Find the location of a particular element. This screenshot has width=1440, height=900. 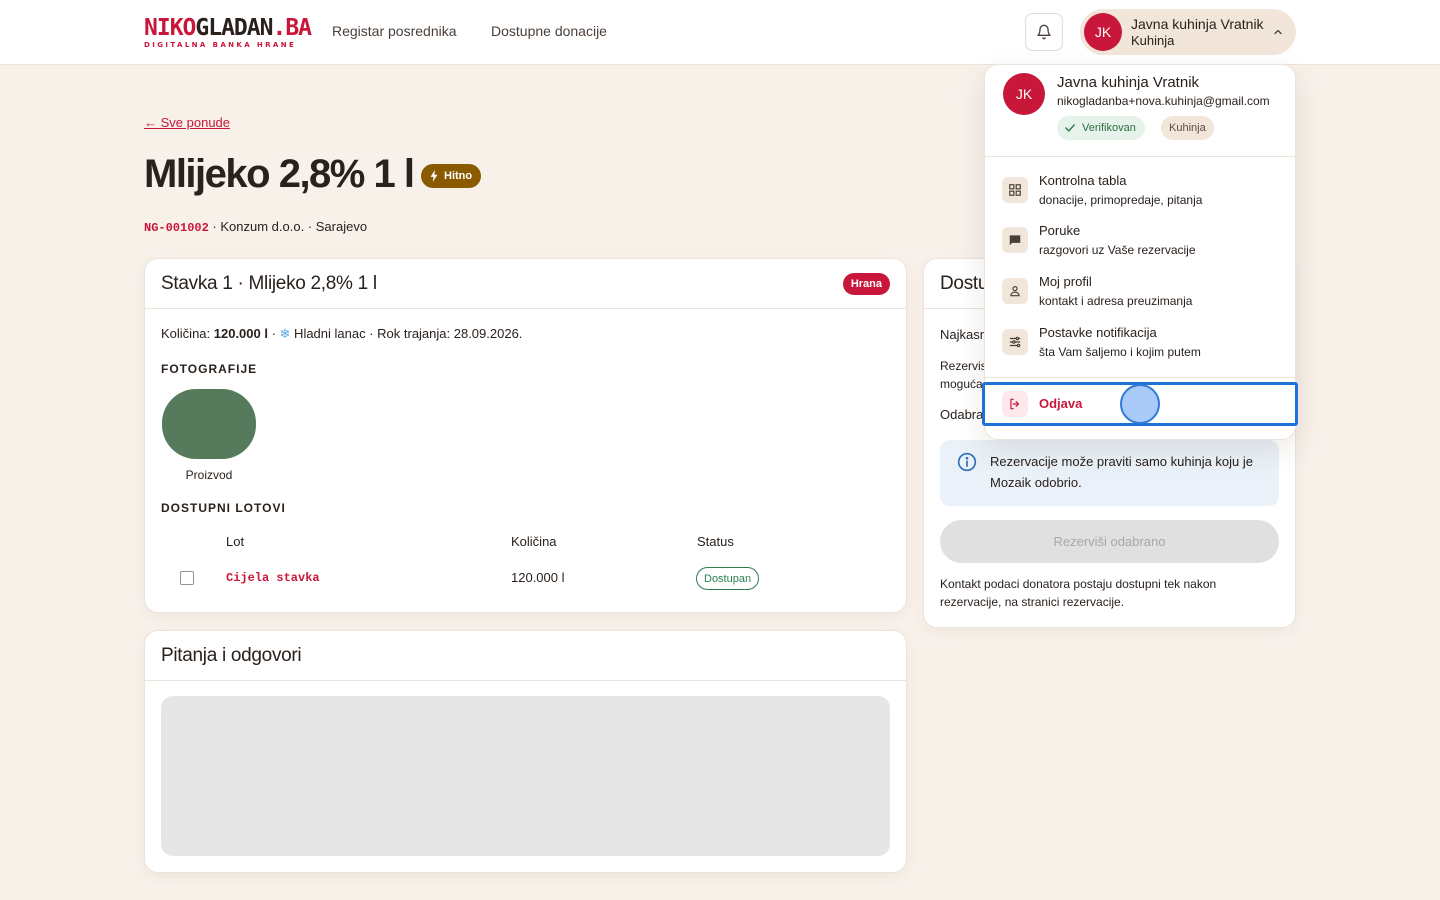

reservation-card-title: Dostu is located at coordinates (964, 283).